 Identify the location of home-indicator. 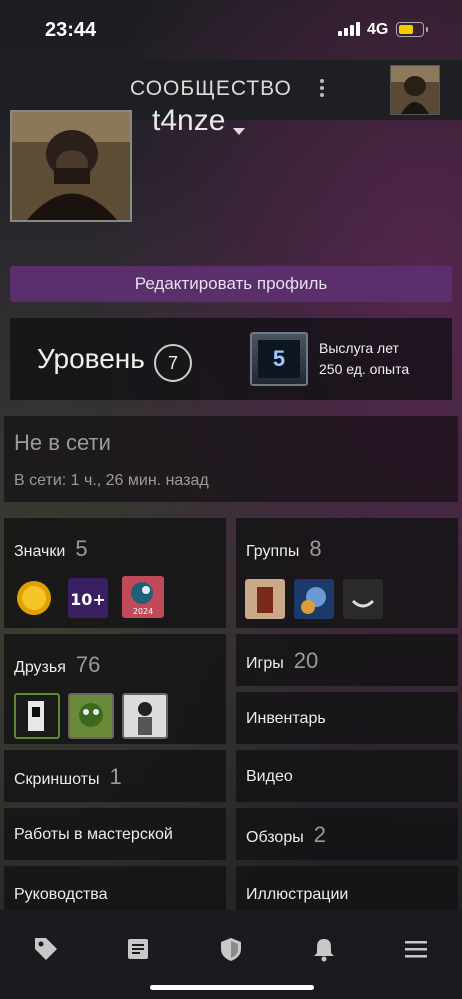
(232, 987).